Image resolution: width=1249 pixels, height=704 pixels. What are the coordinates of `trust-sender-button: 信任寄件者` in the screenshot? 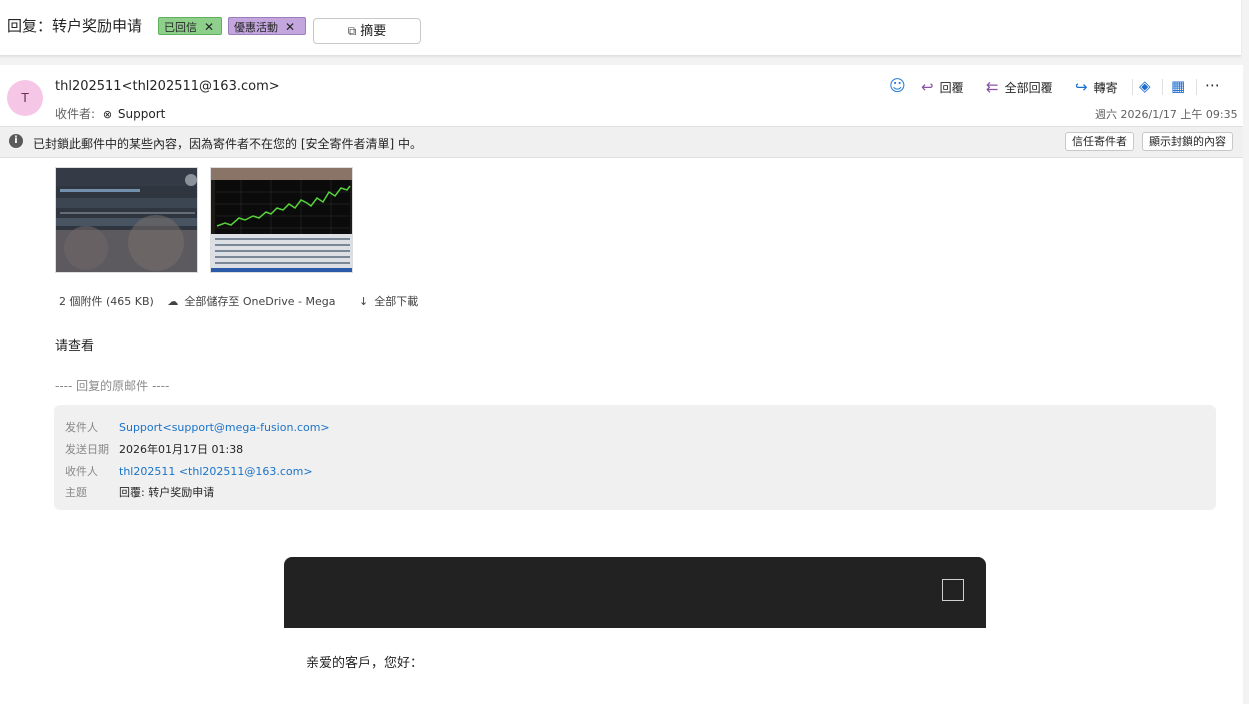 It's located at (1099, 141).